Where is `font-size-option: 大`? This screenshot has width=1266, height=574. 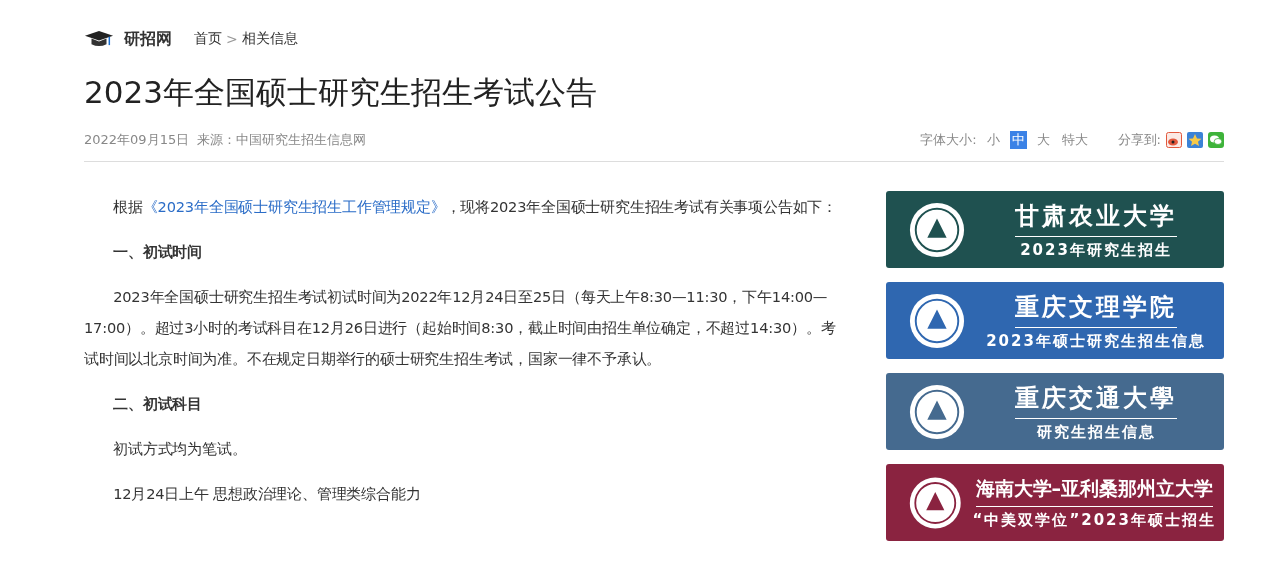
font-size-option: 大 is located at coordinates (1043, 140).